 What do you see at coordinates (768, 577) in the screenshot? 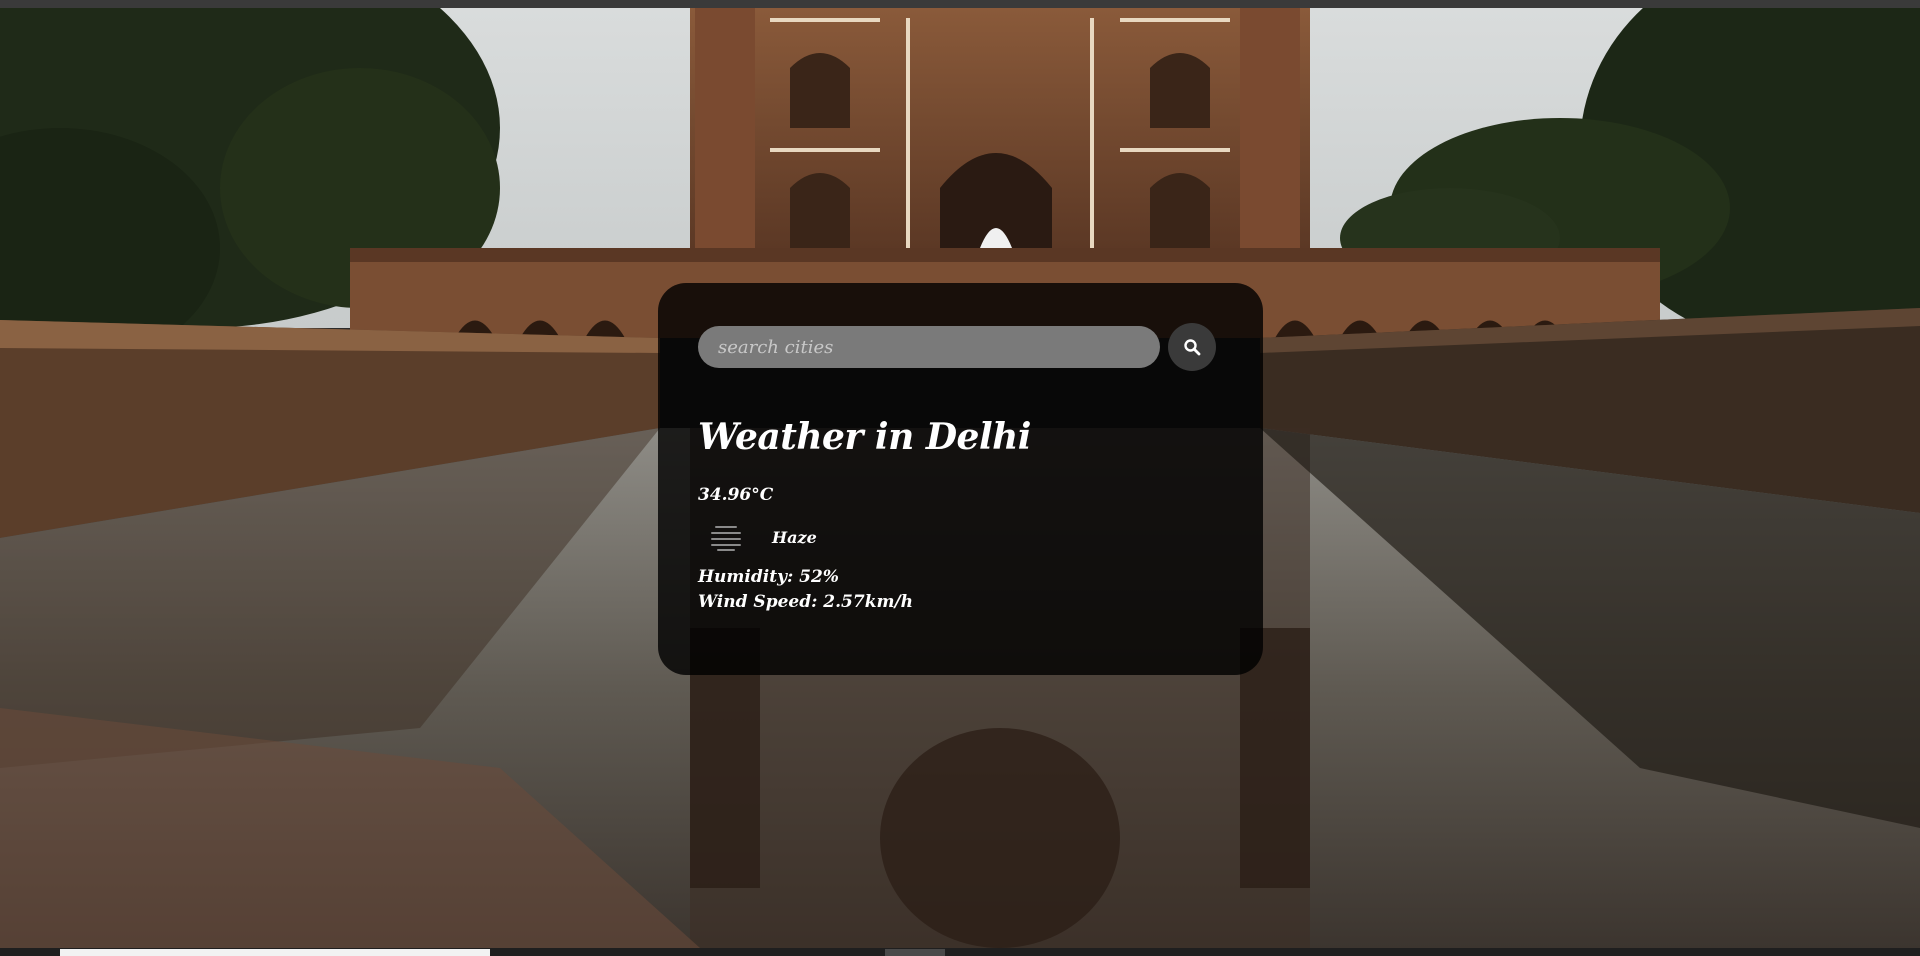
I see `humidity: Humidity: 52%` at bounding box center [768, 577].